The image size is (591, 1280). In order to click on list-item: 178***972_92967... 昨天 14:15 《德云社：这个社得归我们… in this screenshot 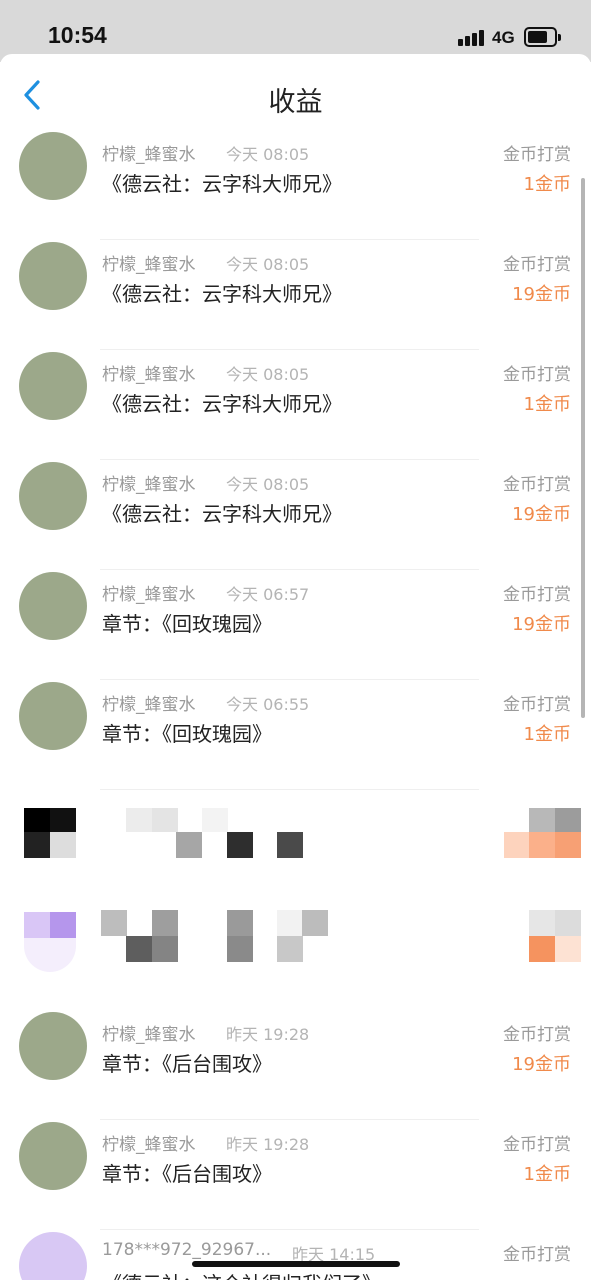, I will do `click(295, 1255)`.